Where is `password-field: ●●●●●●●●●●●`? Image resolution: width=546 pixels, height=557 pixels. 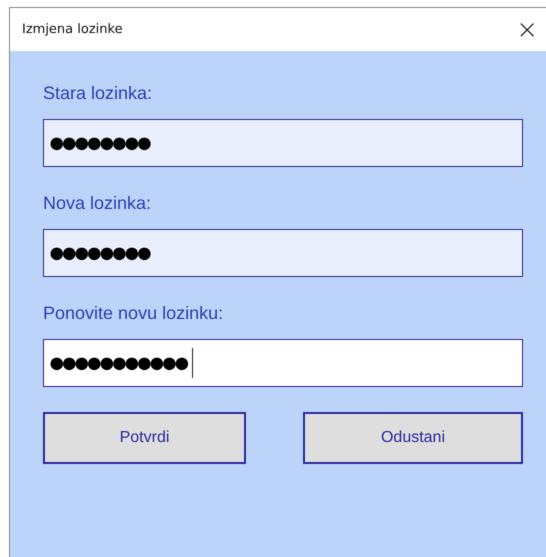 password-field: ●●●●●●●●●●● is located at coordinates (283, 363).